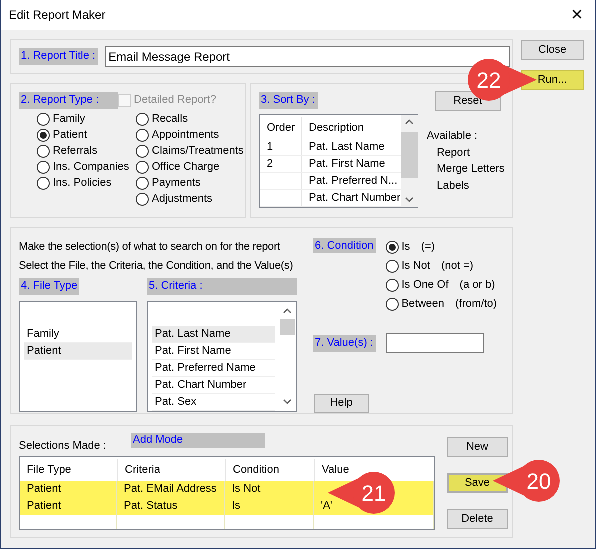 The height and width of the screenshot is (549, 596). I want to click on radio-label: Patient, so click(70, 135).